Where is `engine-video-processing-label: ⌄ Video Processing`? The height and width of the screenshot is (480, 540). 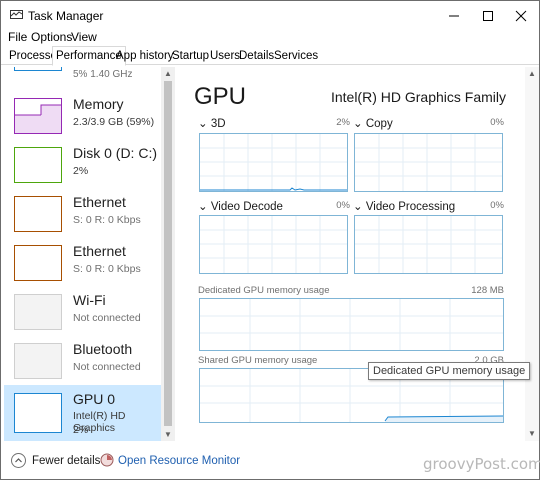 engine-video-processing-label: ⌄ Video Processing is located at coordinates (404, 206).